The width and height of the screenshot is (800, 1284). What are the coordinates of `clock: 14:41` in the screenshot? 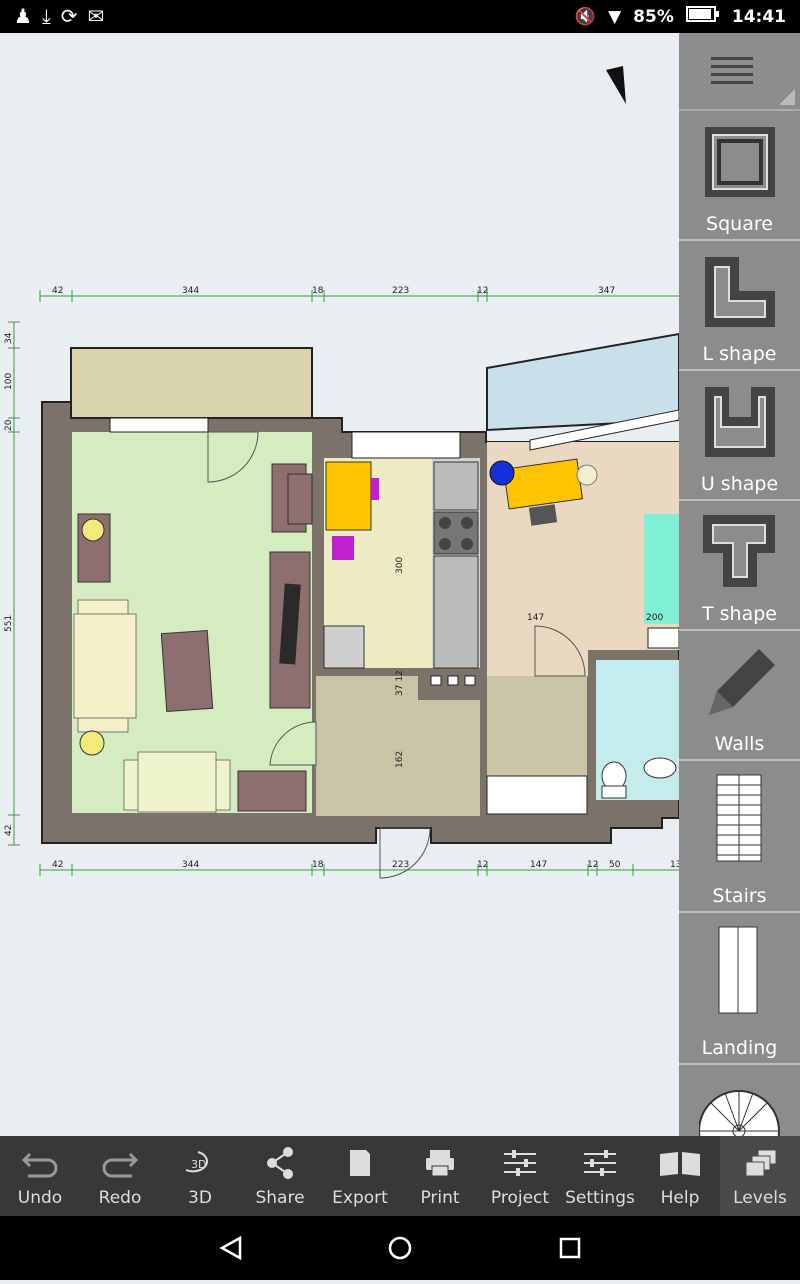 It's located at (758, 16).